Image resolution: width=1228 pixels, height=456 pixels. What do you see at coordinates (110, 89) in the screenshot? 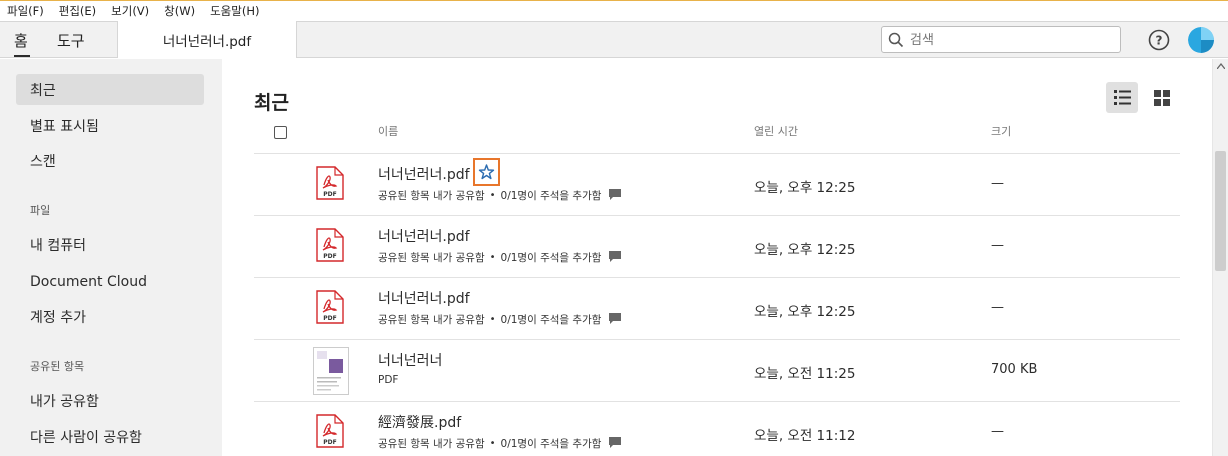
I see `sidebar-item-recent: 최근` at bounding box center [110, 89].